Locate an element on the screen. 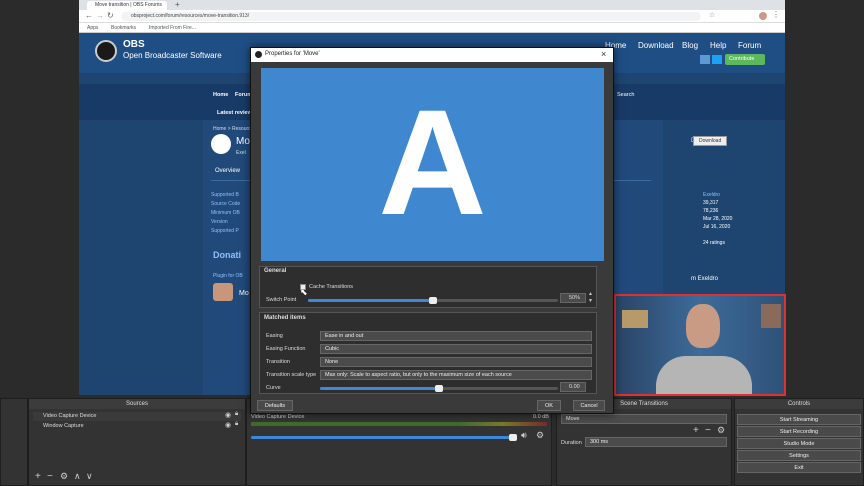 Image resolution: width=864 pixels, height=486 pixels. start-streaming-label: Start Streaming is located at coordinates (799, 420).